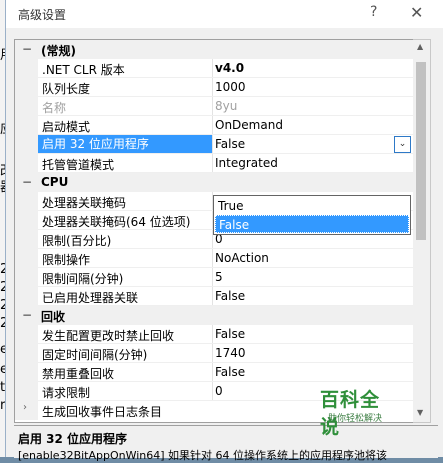  Describe the element at coordinates (214, 353) in the screenshot. I see `property-row: 固定时间间隔(分钟) 1740` at that location.